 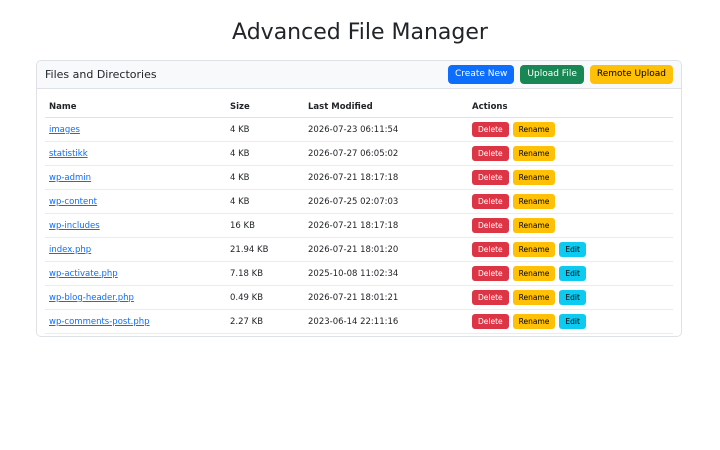 What do you see at coordinates (135, 273) in the screenshot?
I see `cell-name: wp-activate.php` at bounding box center [135, 273].